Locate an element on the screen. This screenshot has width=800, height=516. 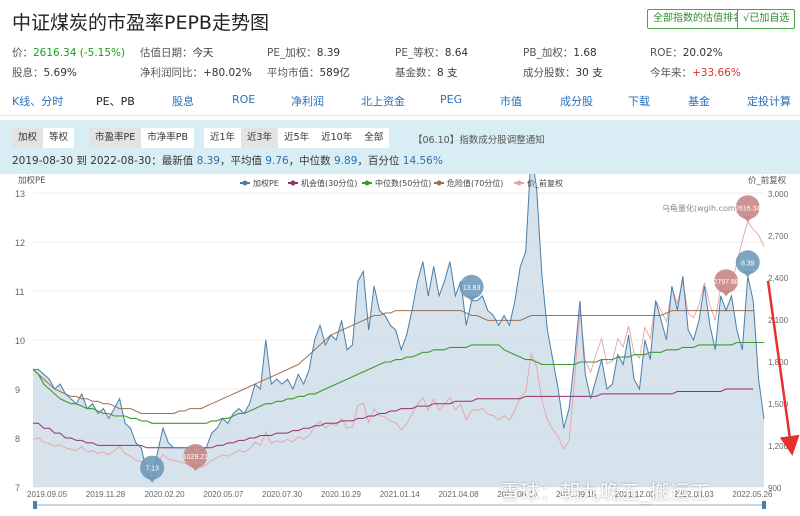
stat-fund-count: 基金数：8 支 is located at coordinates (426, 73).